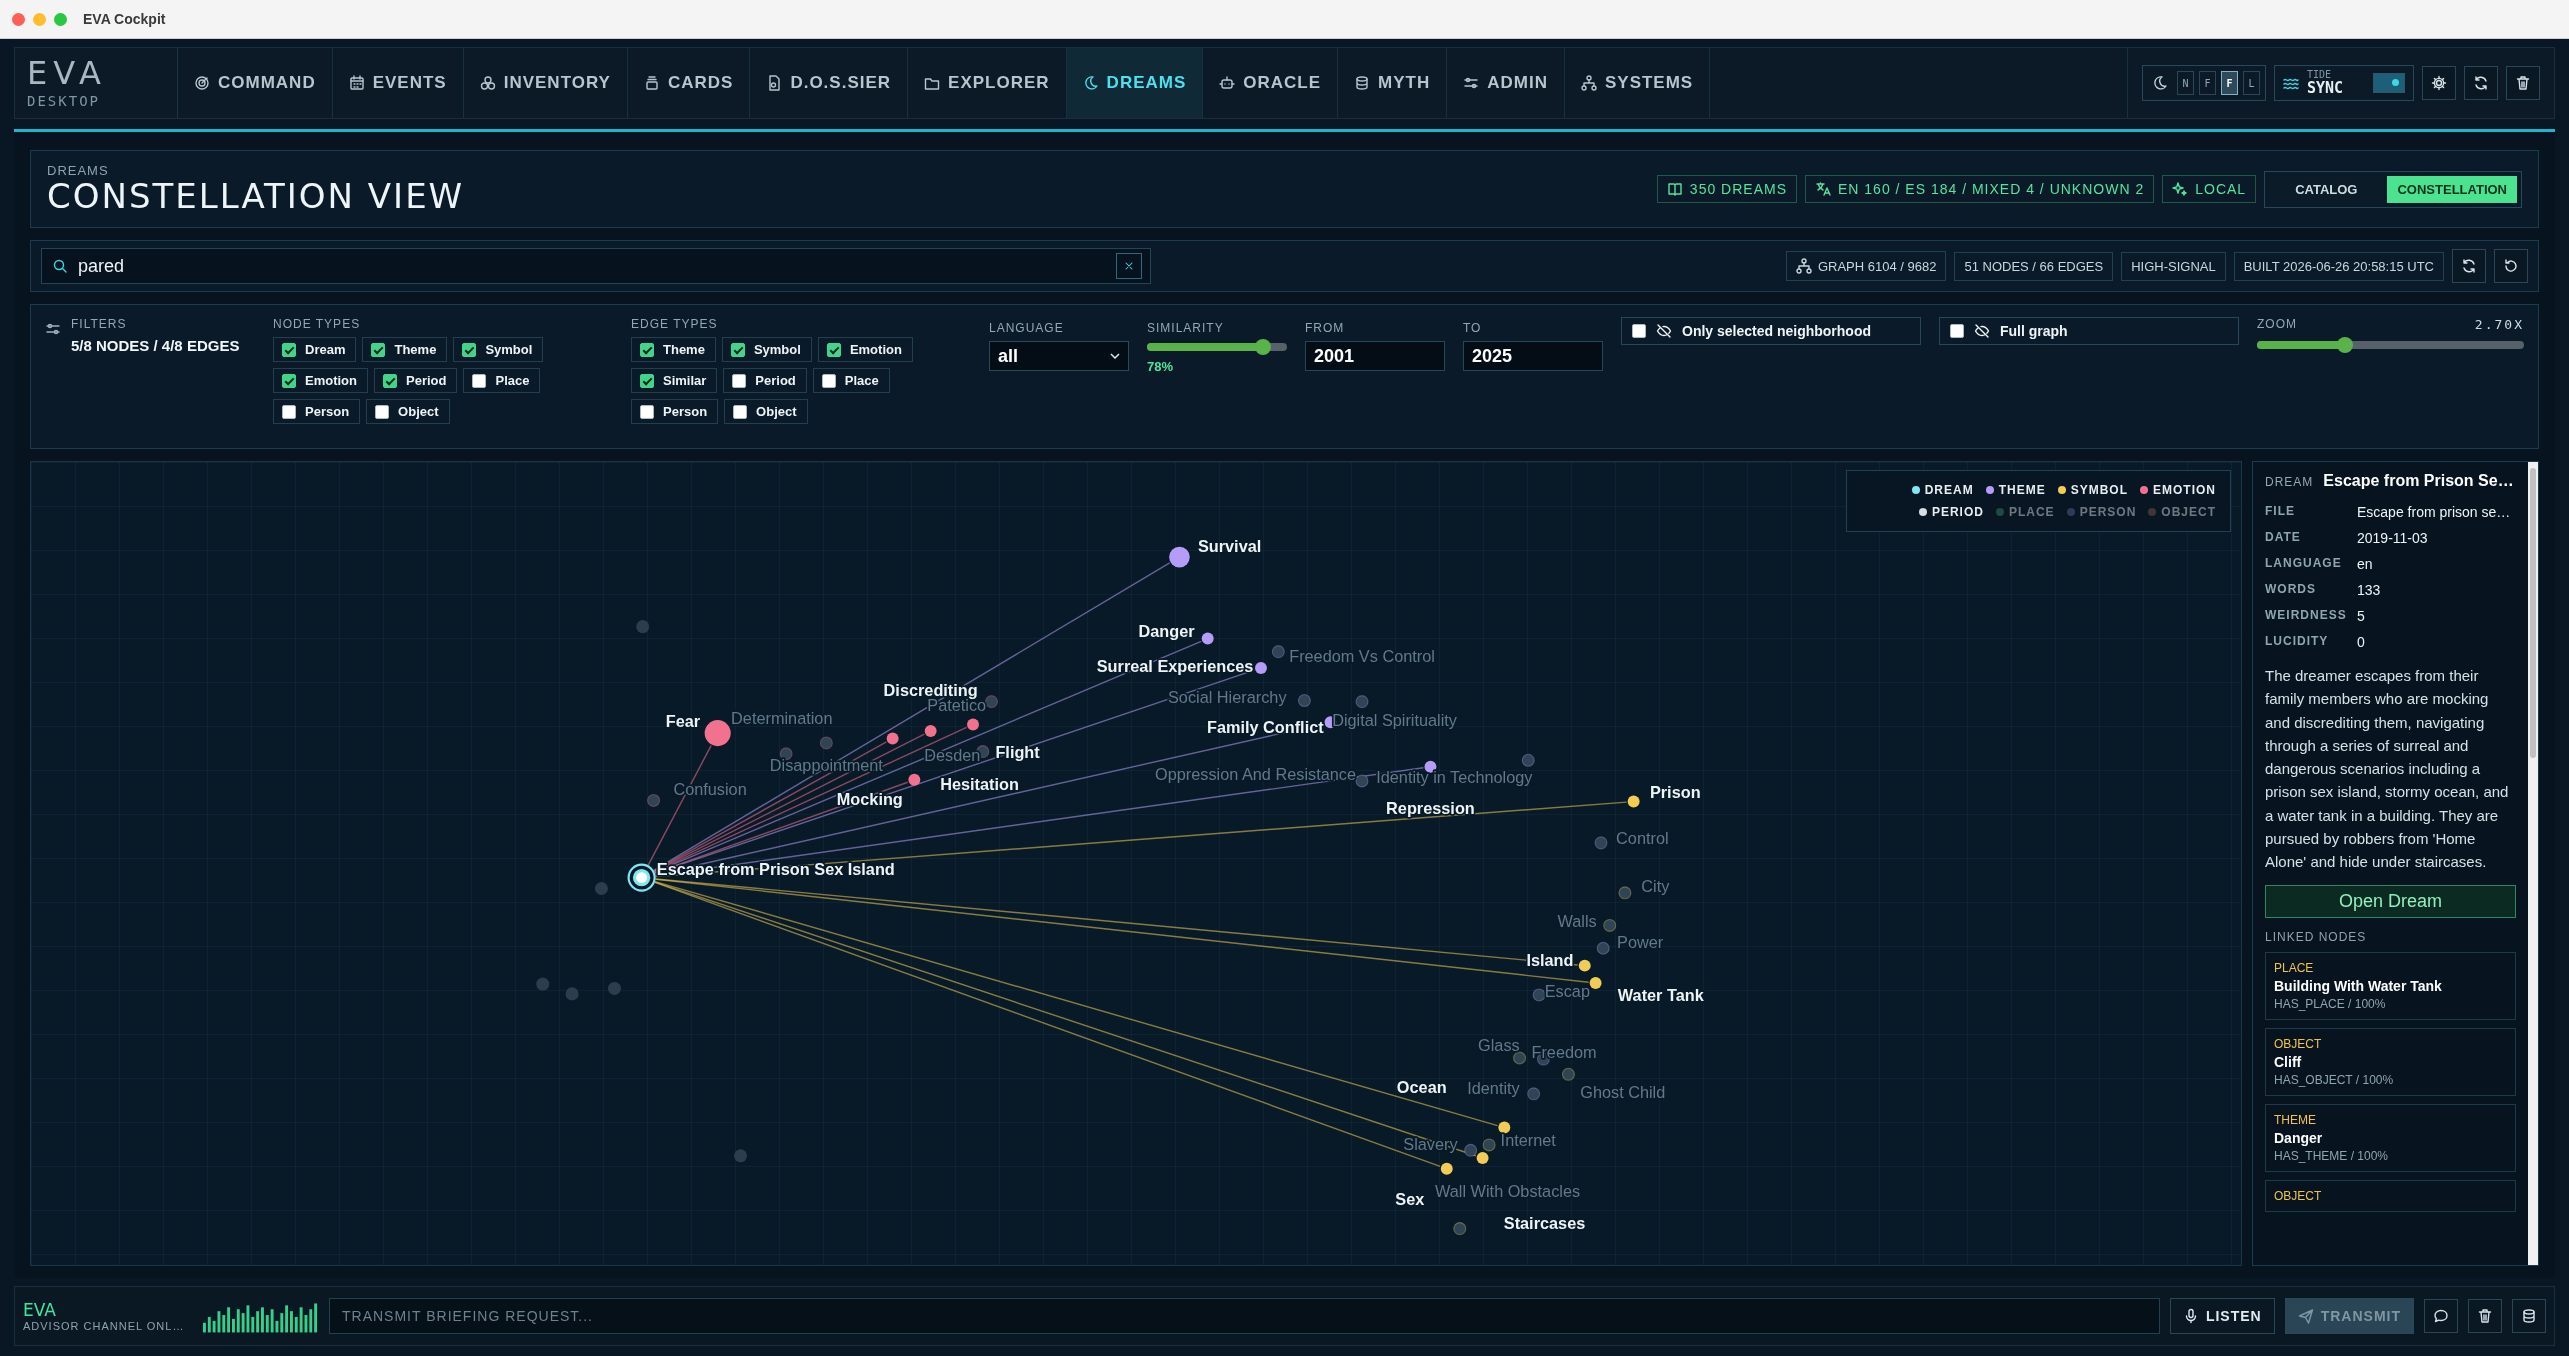 This screenshot has height=1356, width=2569. I want to click on nav-tab: SYSTEMS, so click(1637, 83).